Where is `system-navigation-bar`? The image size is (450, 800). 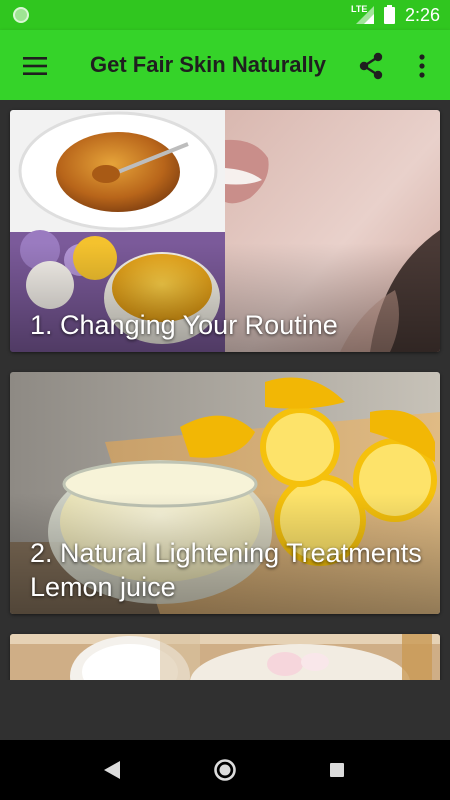 system-navigation-bar is located at coordinates (225, 770).